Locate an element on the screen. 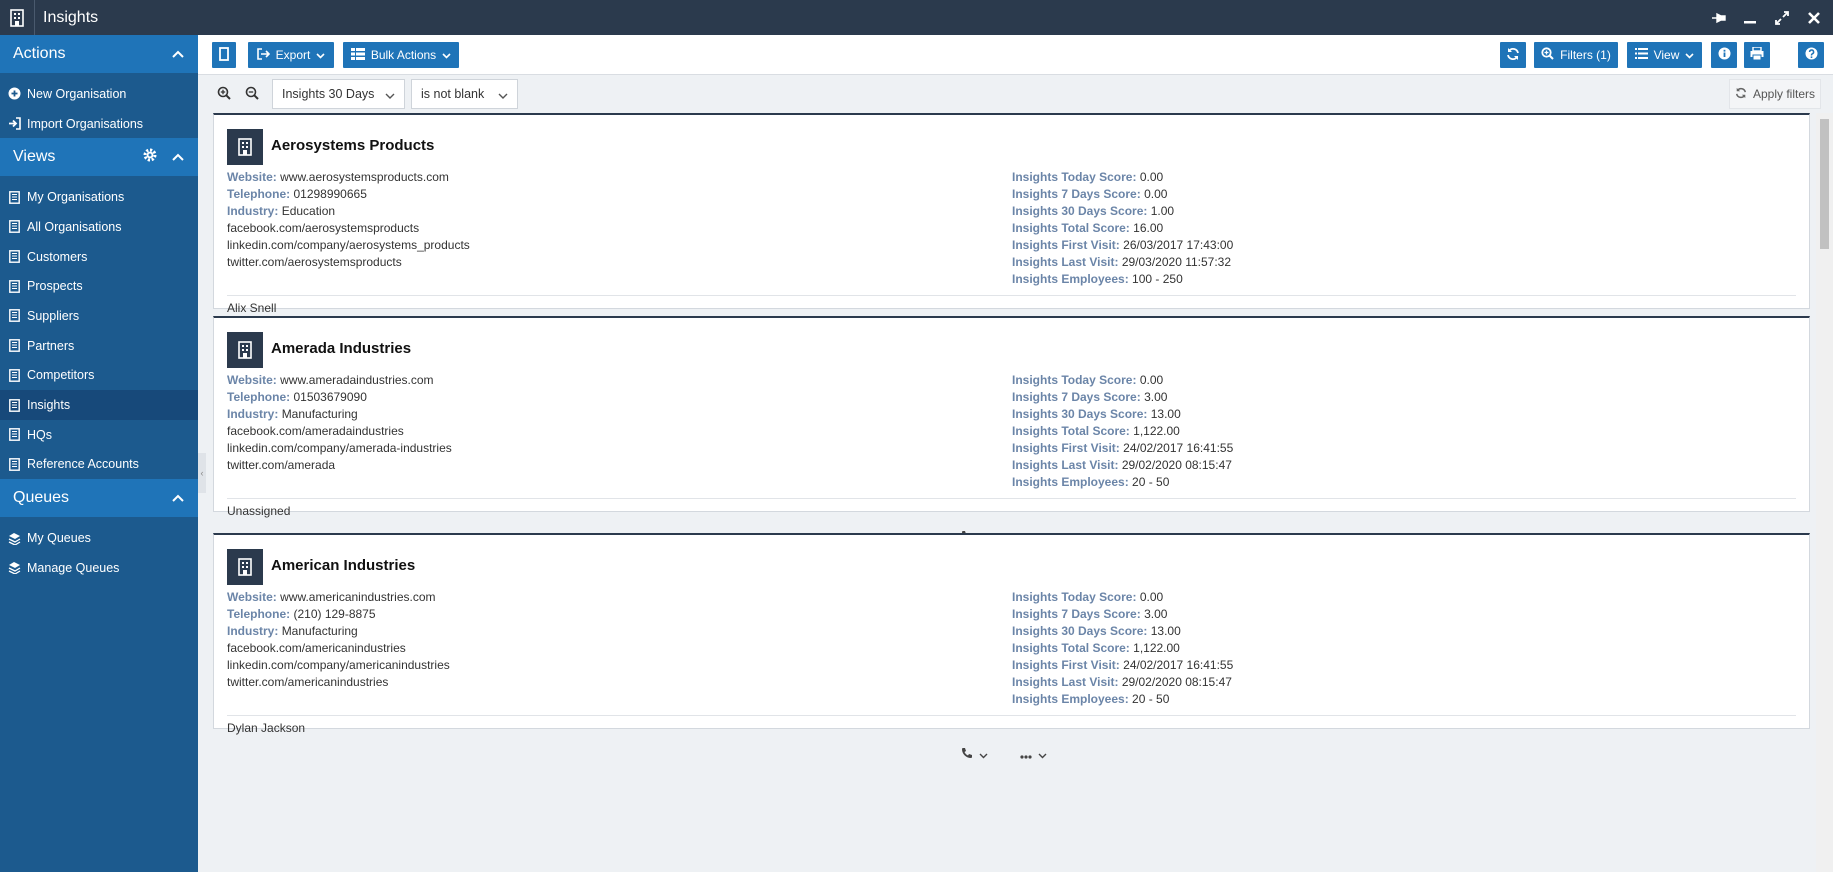  field-label: Website: is located at coordinates (252, 177).